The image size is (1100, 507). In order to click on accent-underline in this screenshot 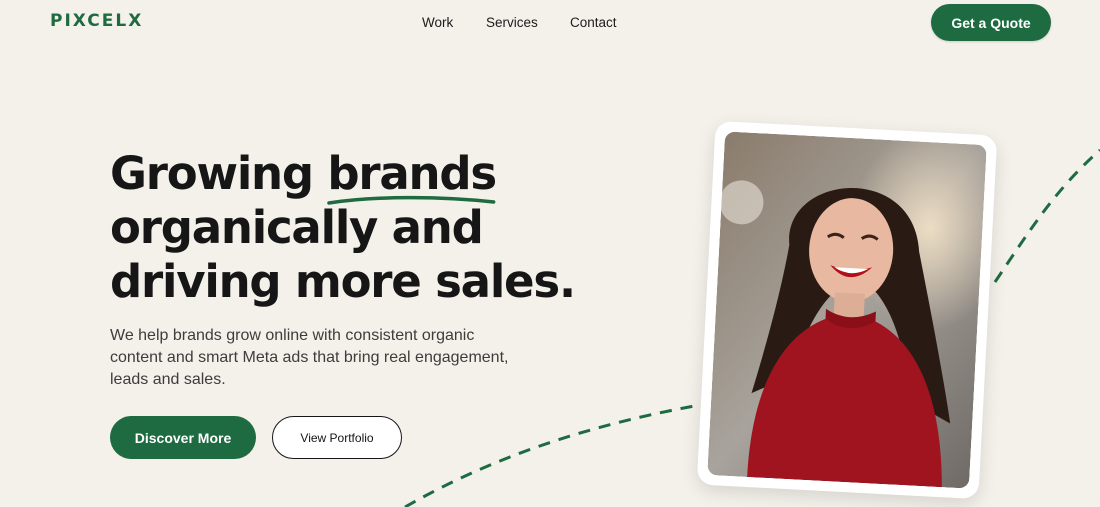, I will do `click(411, 200)`.